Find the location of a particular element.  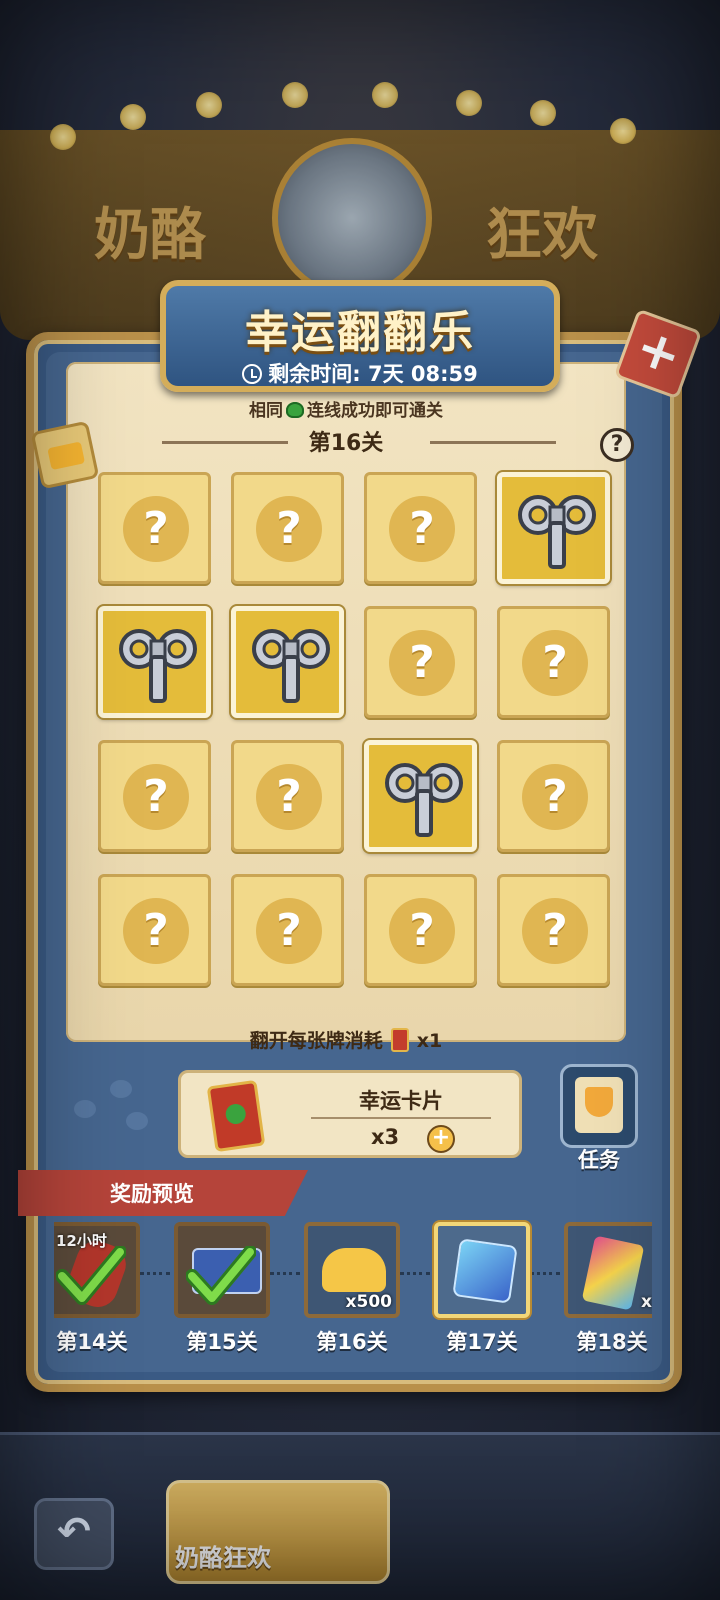

close-icon: + is located at coordinates (658, 352).